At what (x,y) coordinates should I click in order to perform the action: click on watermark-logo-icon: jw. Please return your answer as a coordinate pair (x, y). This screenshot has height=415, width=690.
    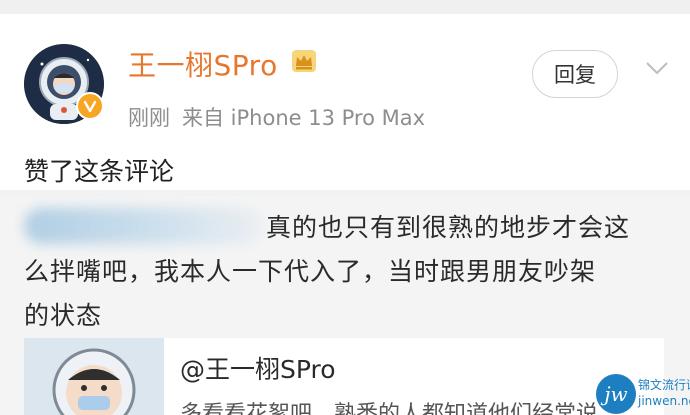
    Looking at the image, I should click on (616, 394).